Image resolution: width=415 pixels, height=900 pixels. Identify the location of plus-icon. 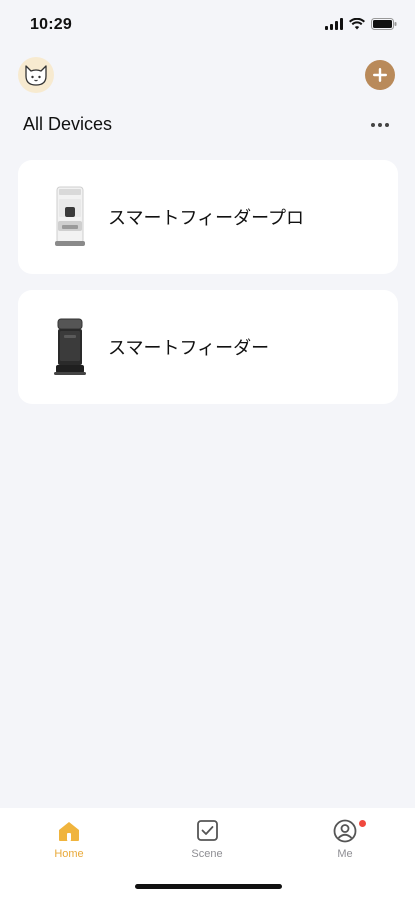
(380, 75).